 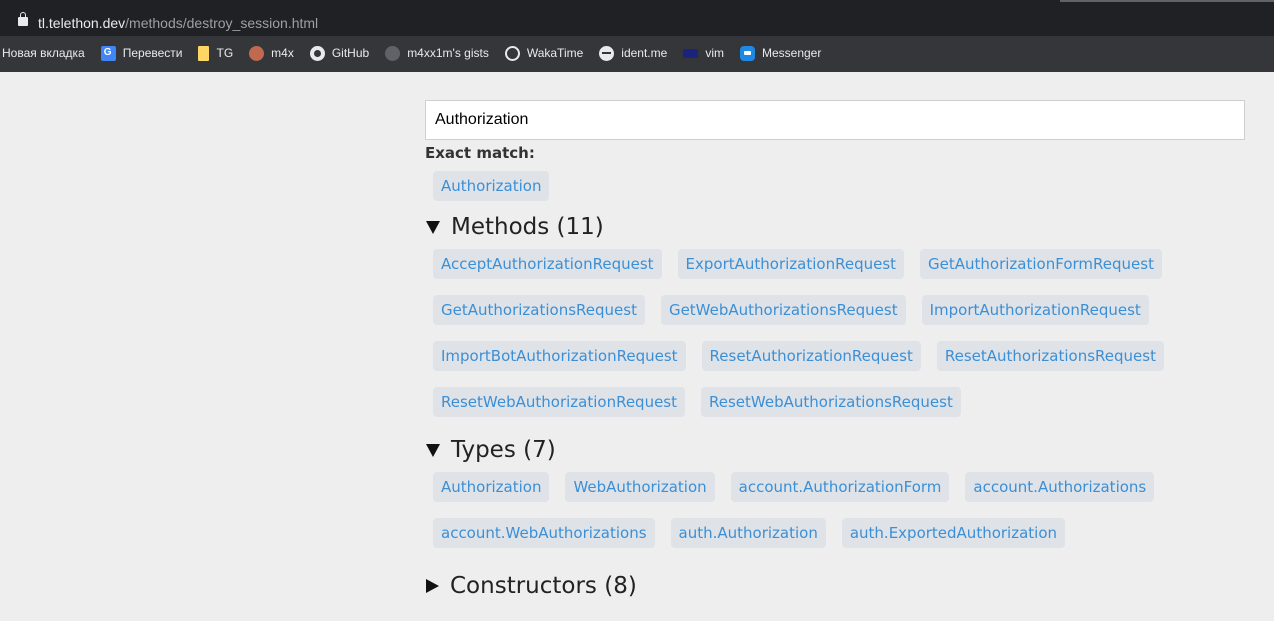 I want to click on method-link: AcceptAuthorizationRequest, so click(x=547, y=264).